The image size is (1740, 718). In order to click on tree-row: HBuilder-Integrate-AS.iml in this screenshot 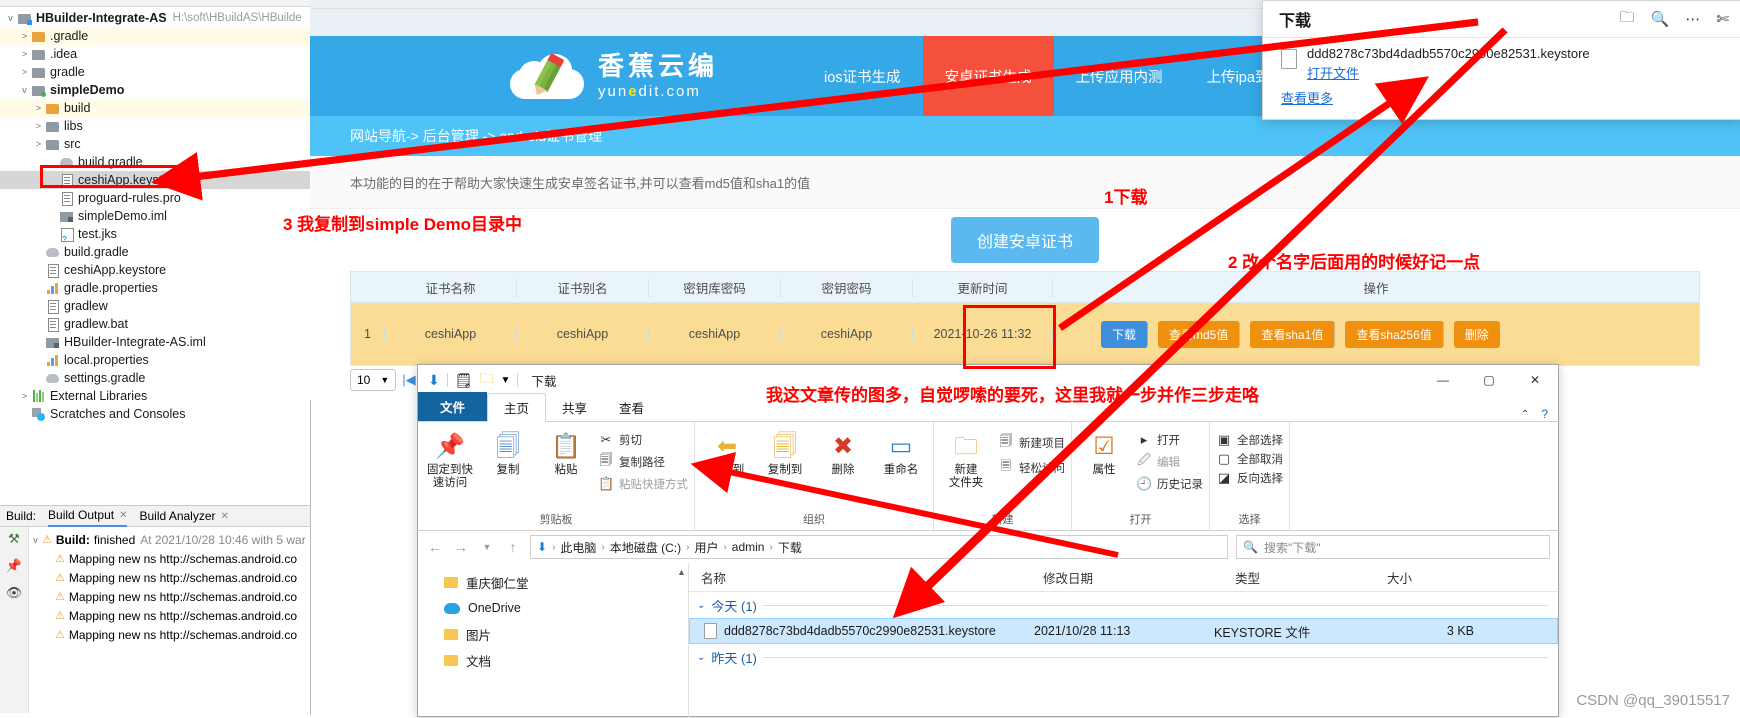, I will do `click(155, 342)`.